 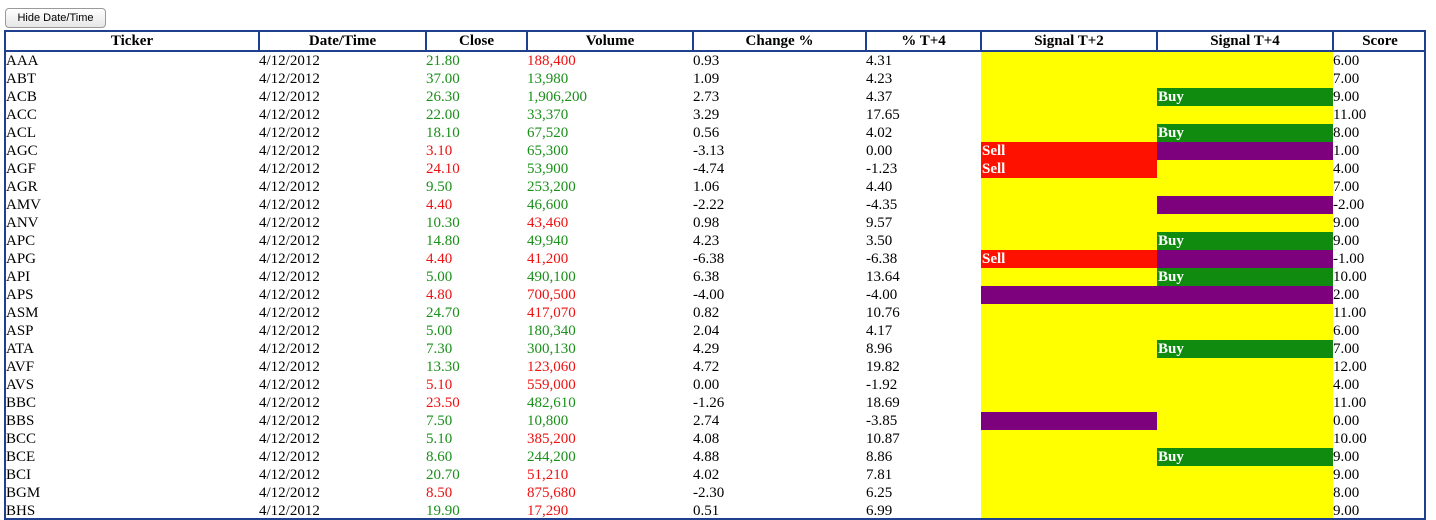 I want to click on volume-cell: 53,900, so click(x=548, y=169).